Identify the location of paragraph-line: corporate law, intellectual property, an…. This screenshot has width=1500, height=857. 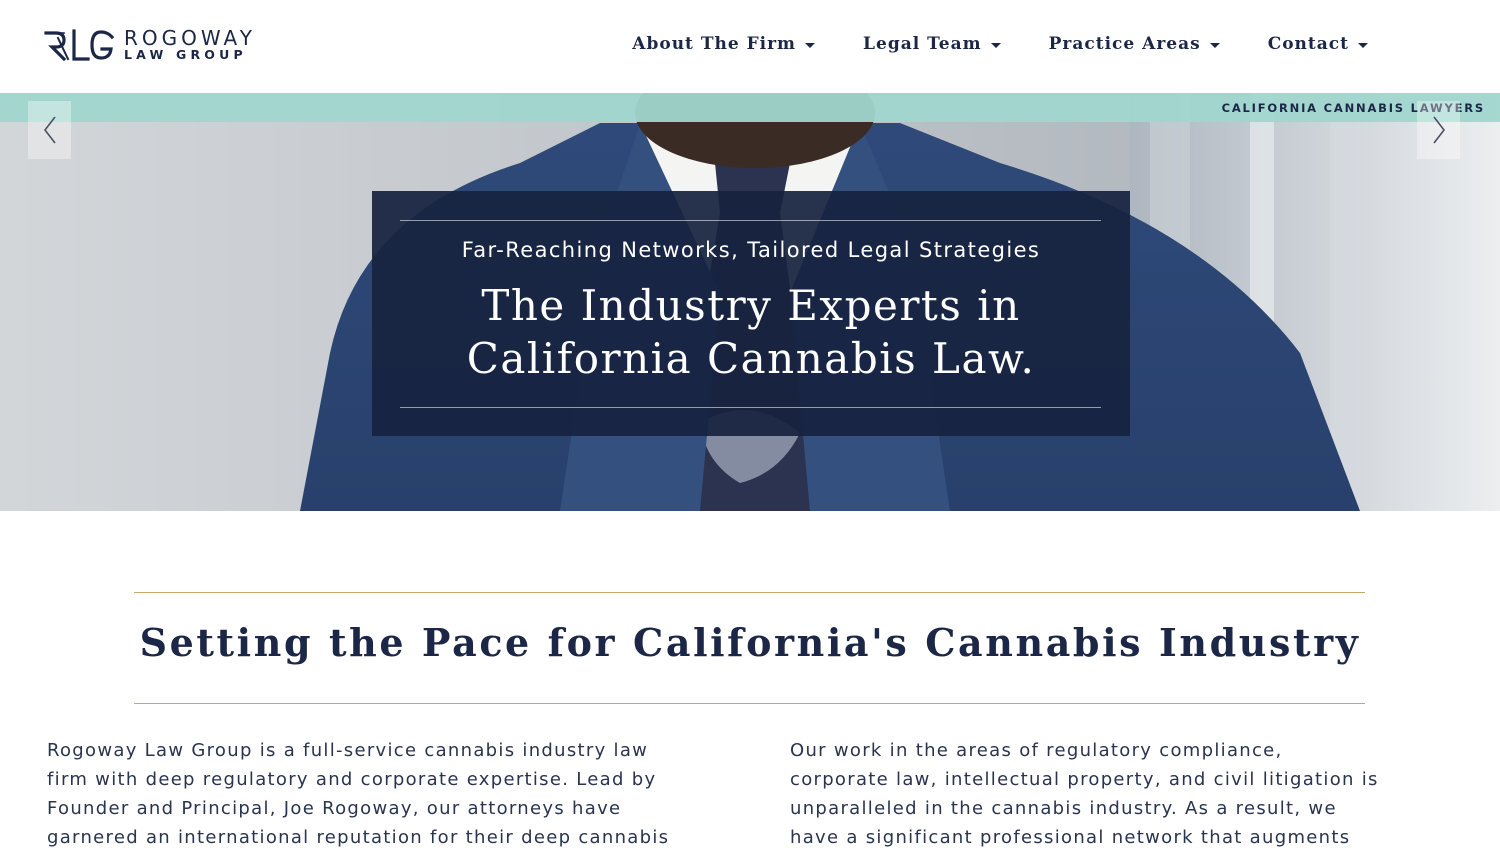
(1084, 779).